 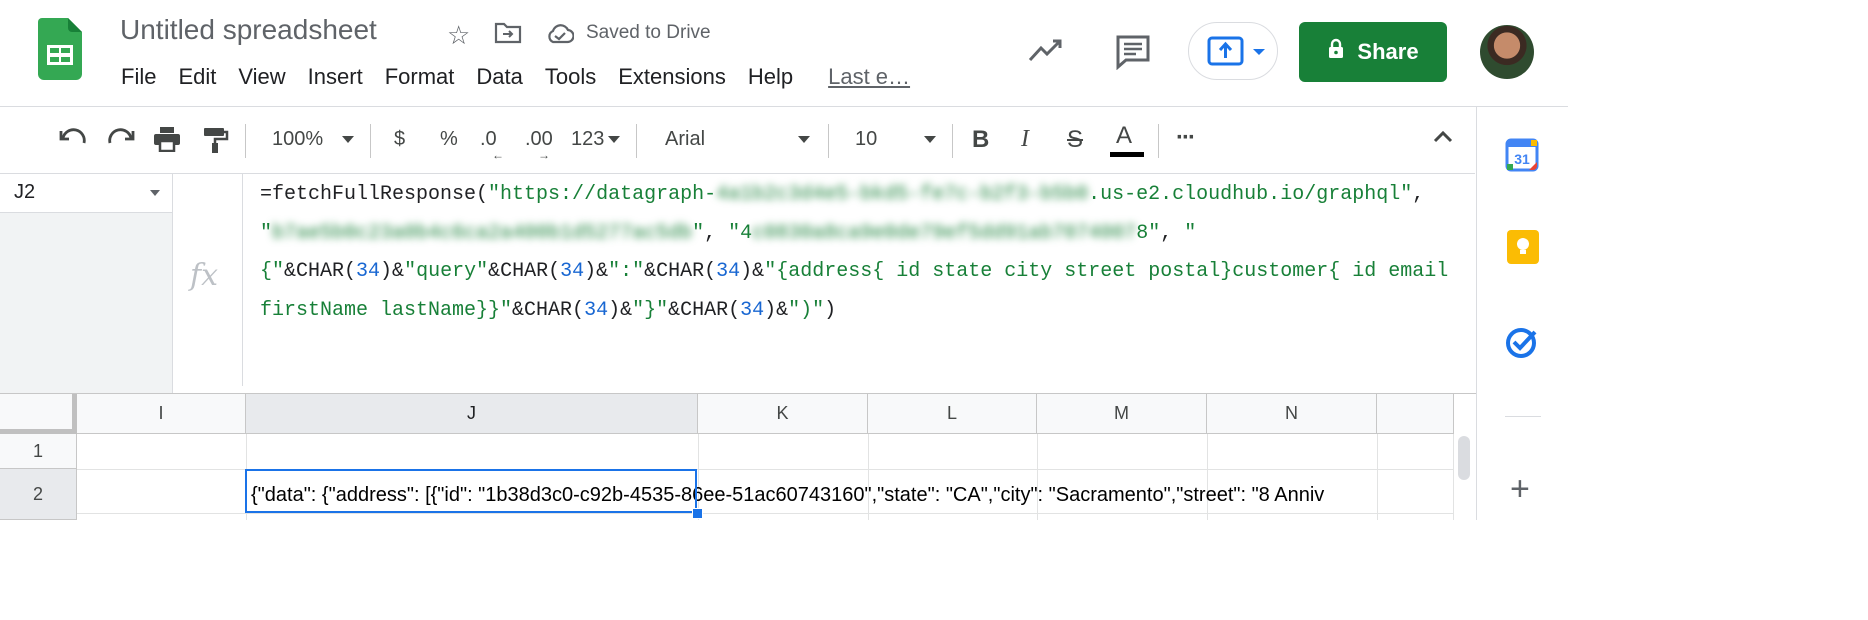 What do you see at coordinates (1523, 249) in the screenshot?
I see `keep-icon` at bounding box center [1523, 249].